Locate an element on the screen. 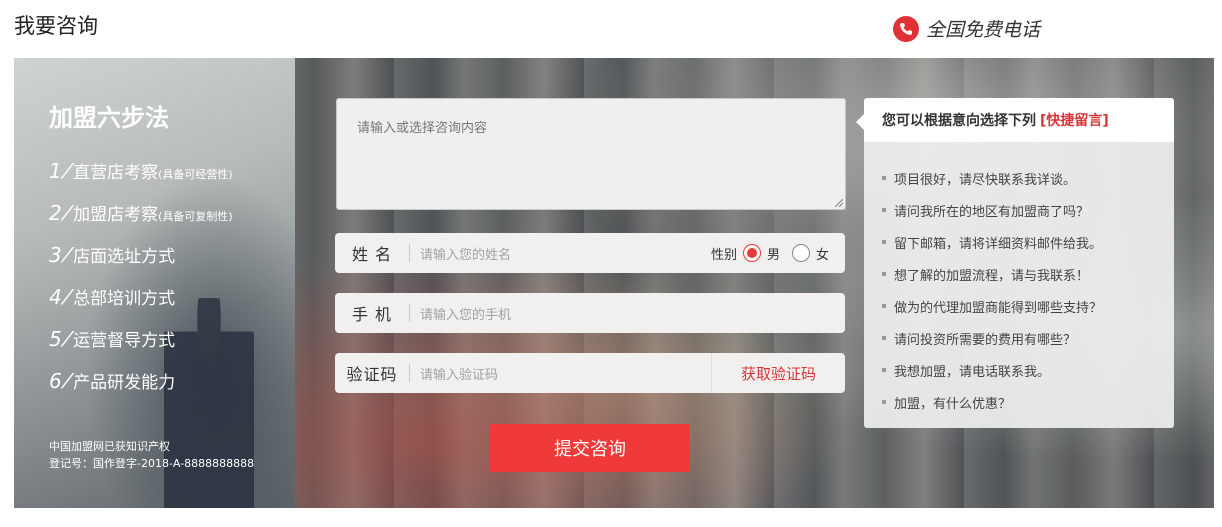 This screenshot has height=527, width=1222. step-number: 3 is located at coordinates (55, 255).